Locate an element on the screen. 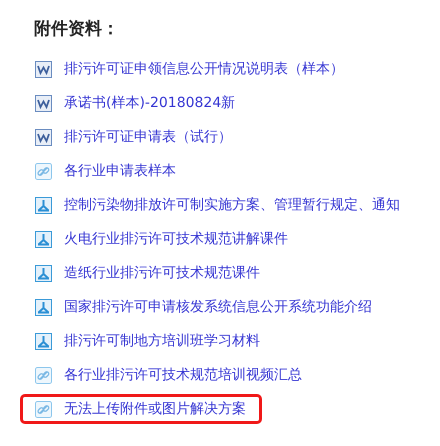 The width and height of the screenshot is (440, 446). attachment-link: 排污许可制地方培训班学习材料 is located at coordinates (162, 341).